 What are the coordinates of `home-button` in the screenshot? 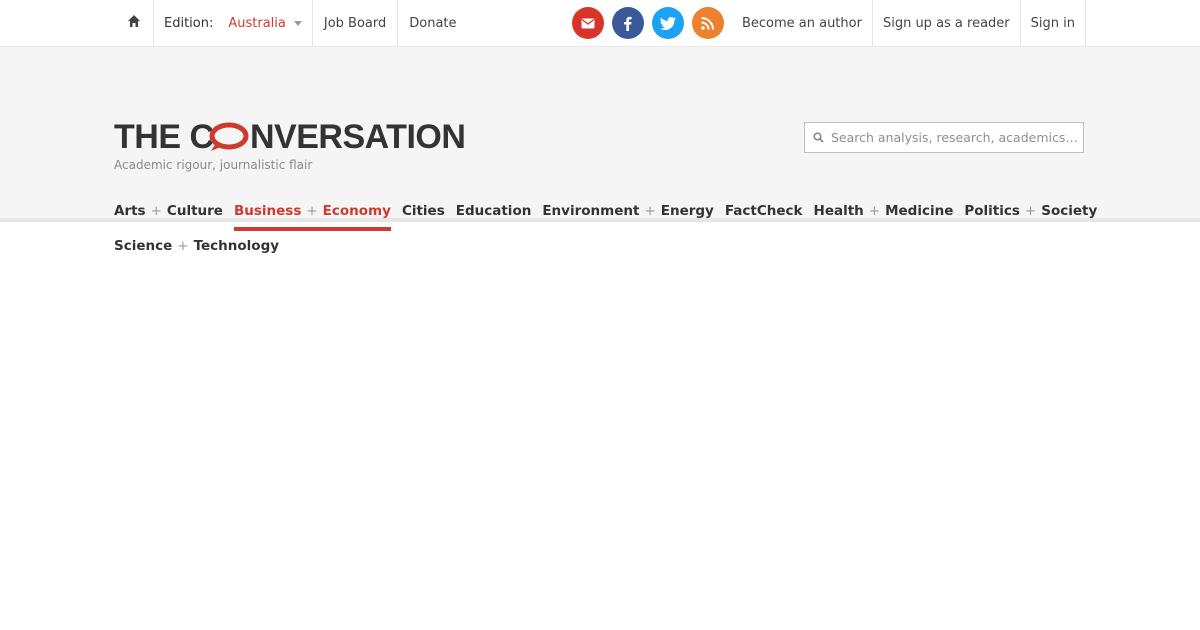 It's located at (134, 23).